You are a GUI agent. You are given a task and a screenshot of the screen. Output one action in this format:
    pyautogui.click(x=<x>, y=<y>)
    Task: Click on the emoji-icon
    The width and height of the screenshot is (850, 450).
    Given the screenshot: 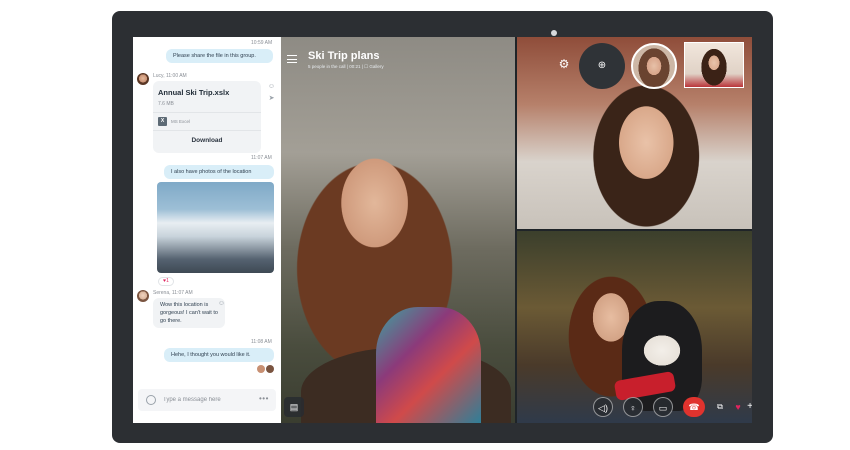 What is the action you would take?
    pyautogui.click(x=151, y=400)
    